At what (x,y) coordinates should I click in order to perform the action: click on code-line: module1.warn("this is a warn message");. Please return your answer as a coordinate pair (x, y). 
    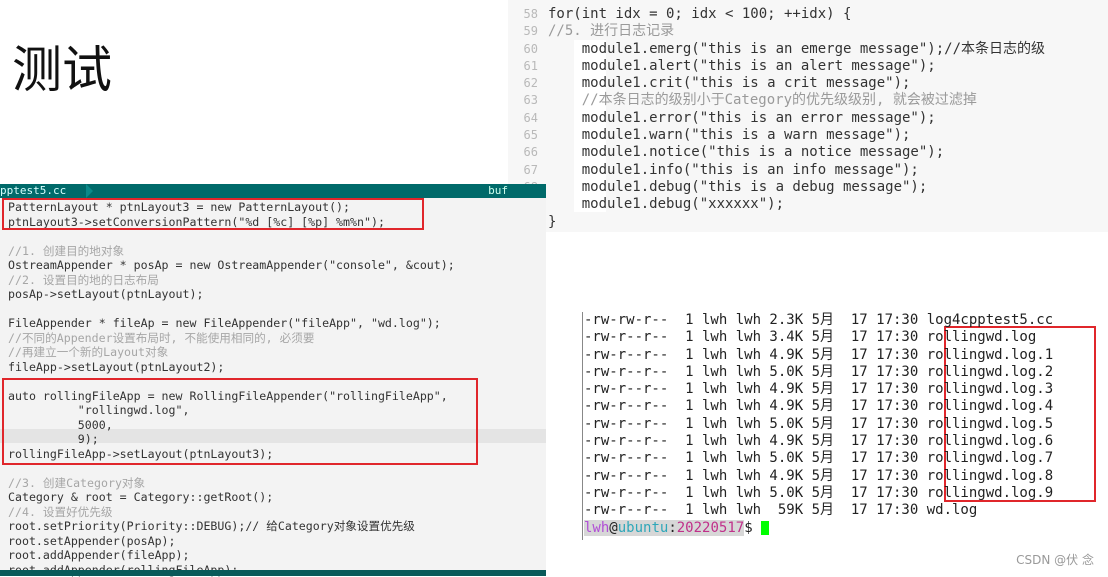
    Looking at the image, I should click on (796, 135).